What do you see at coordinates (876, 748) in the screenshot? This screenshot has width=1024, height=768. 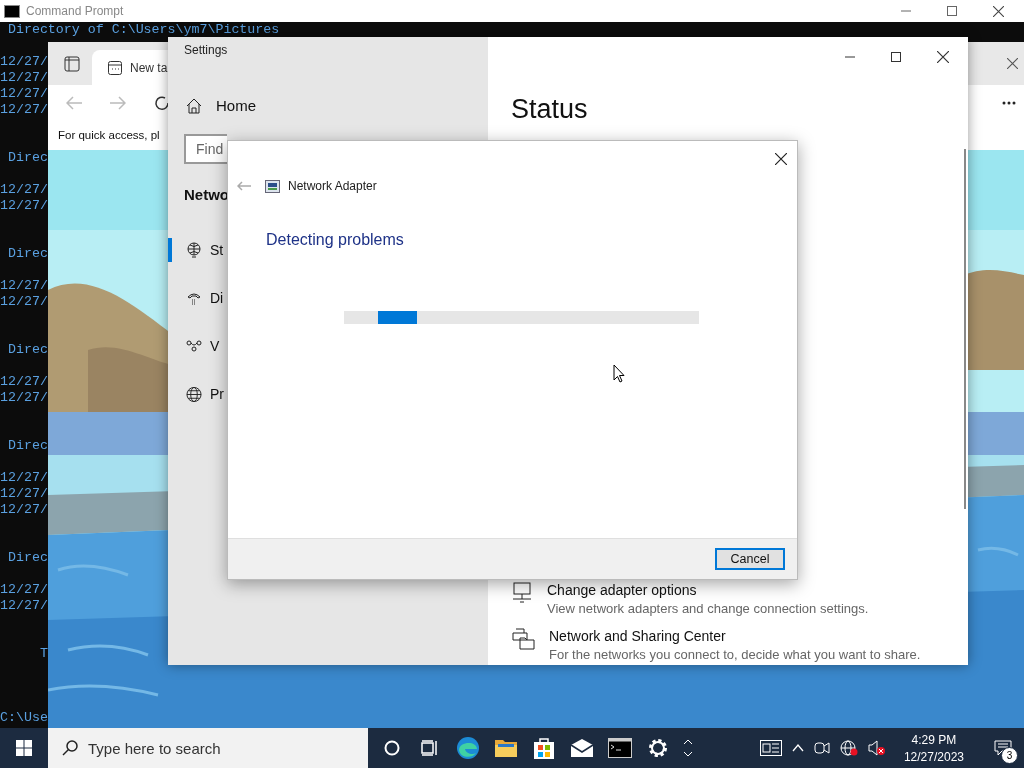 I see `volume-muted-icon` at bounding box center [876, 748].